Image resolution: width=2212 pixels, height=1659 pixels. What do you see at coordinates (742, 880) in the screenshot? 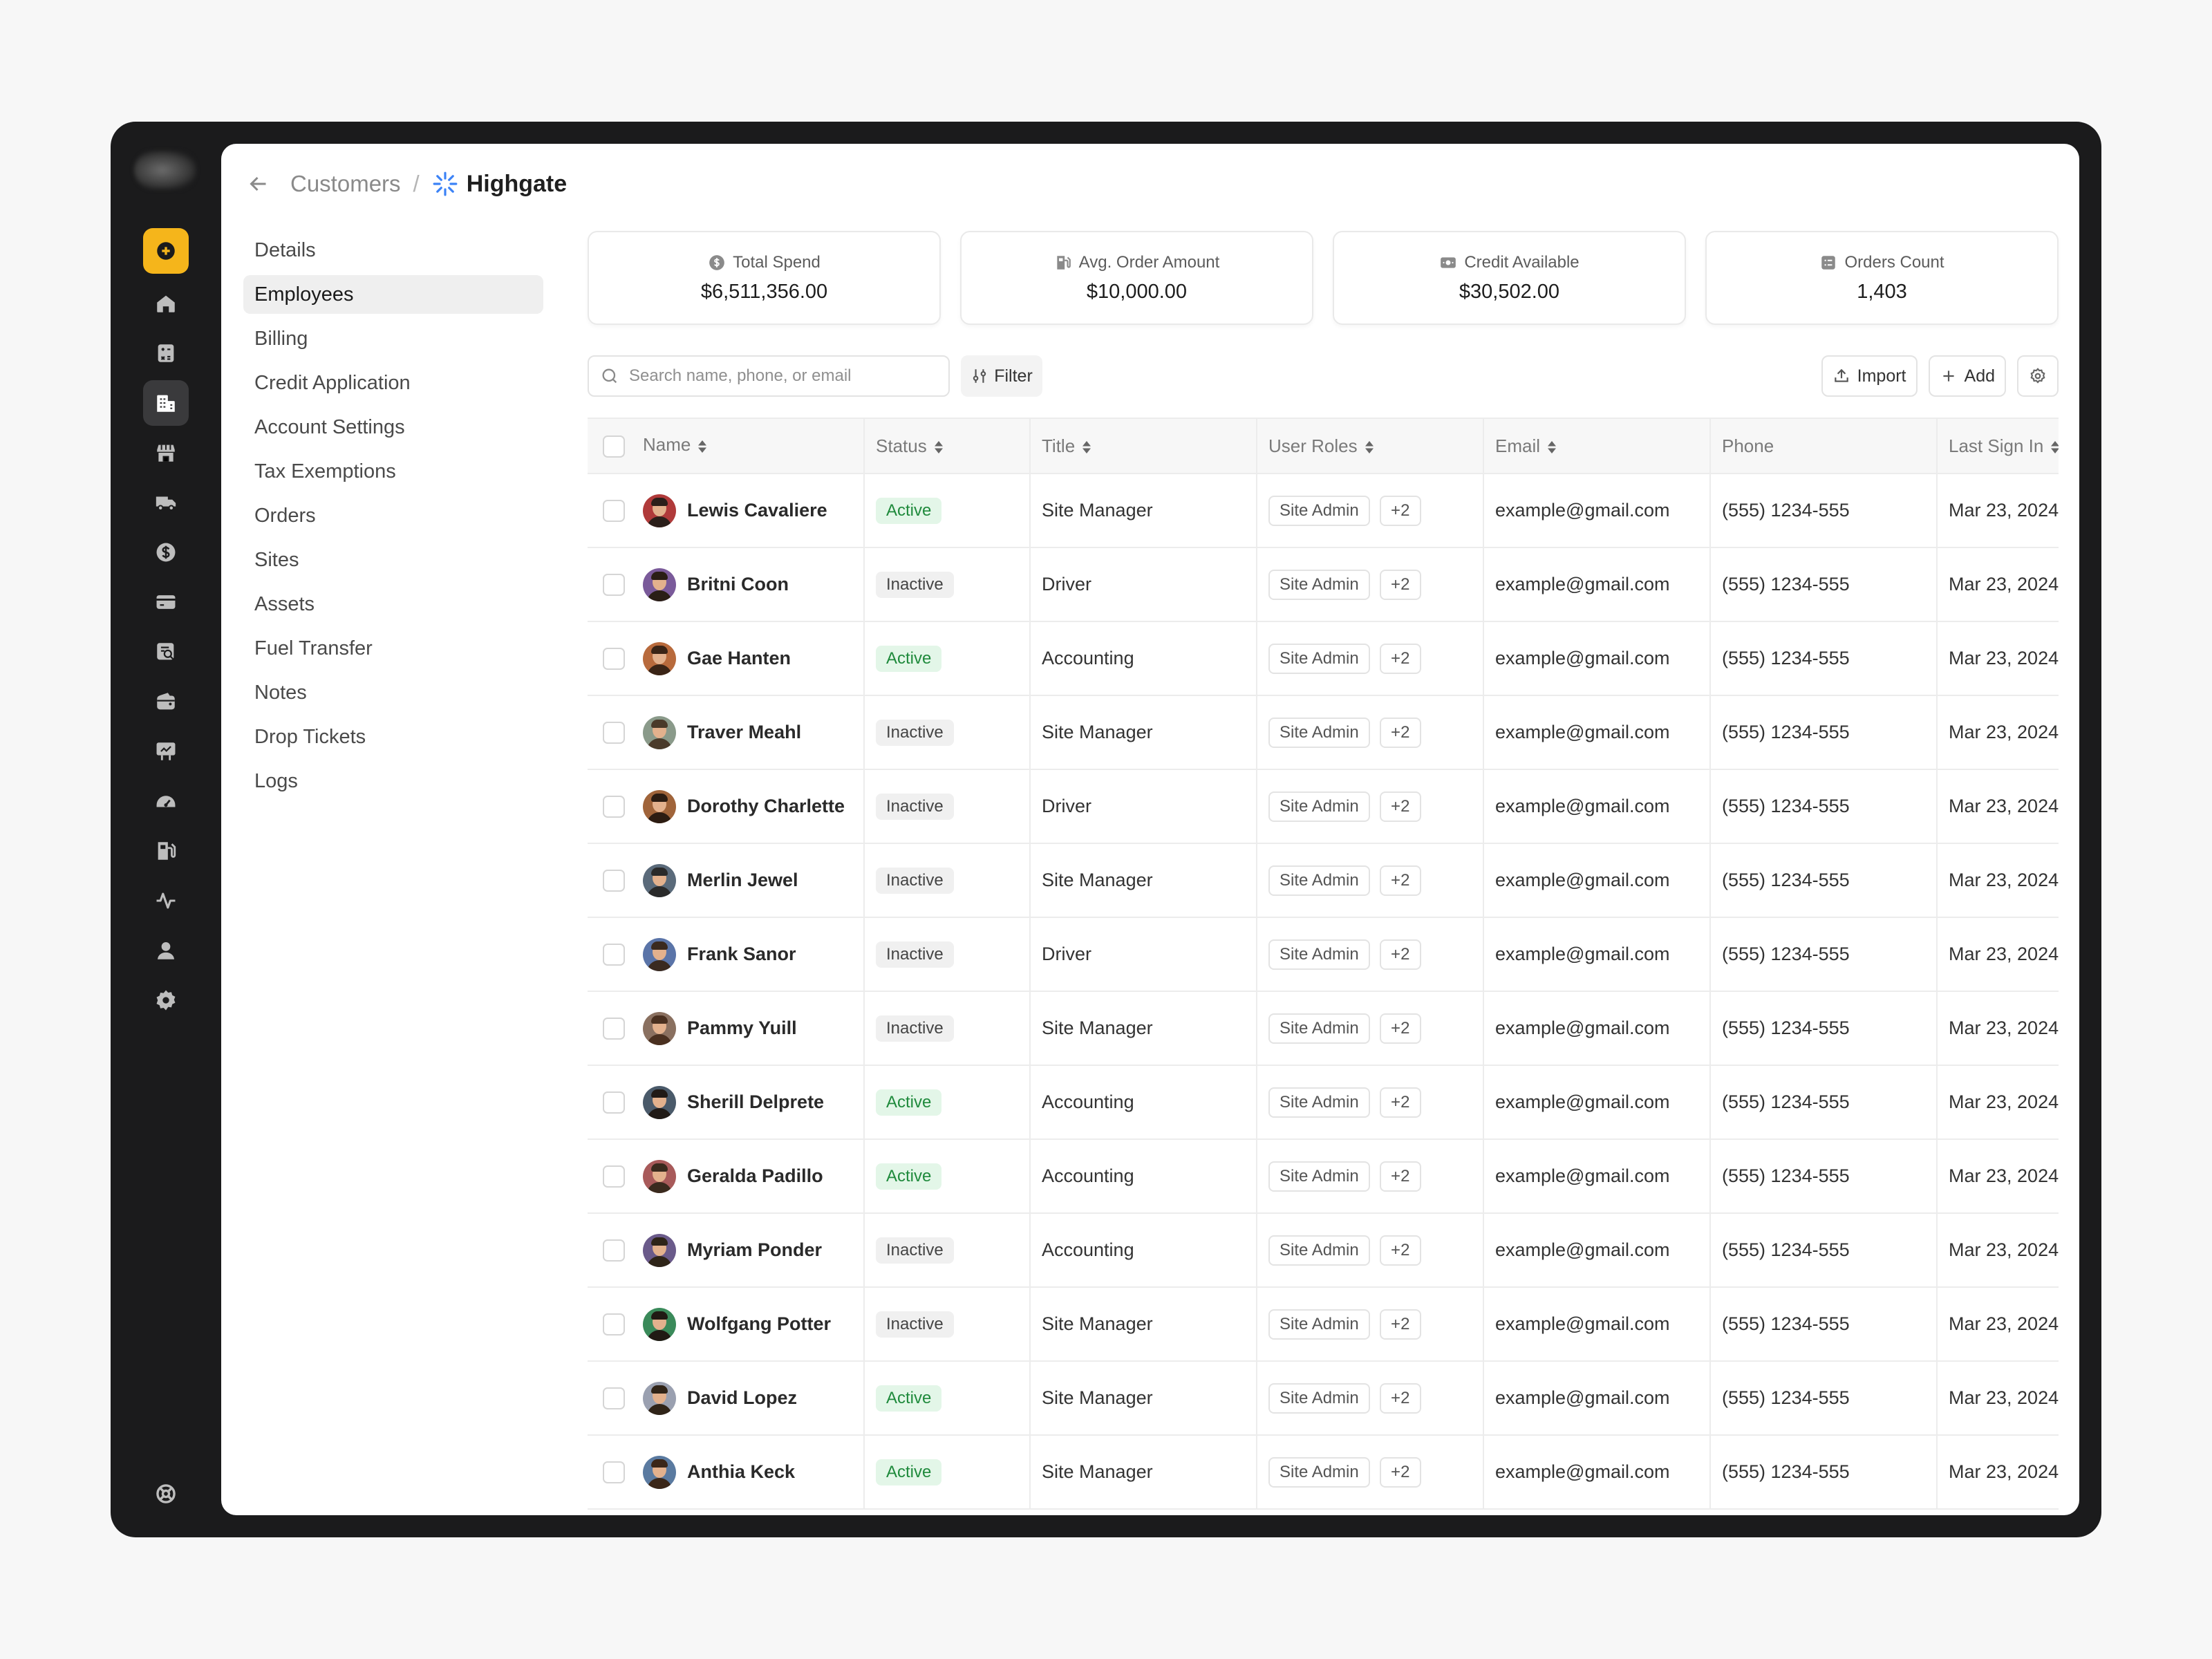
I see `employee-name: Merlin Jewel` at bounding box center [742, 880].